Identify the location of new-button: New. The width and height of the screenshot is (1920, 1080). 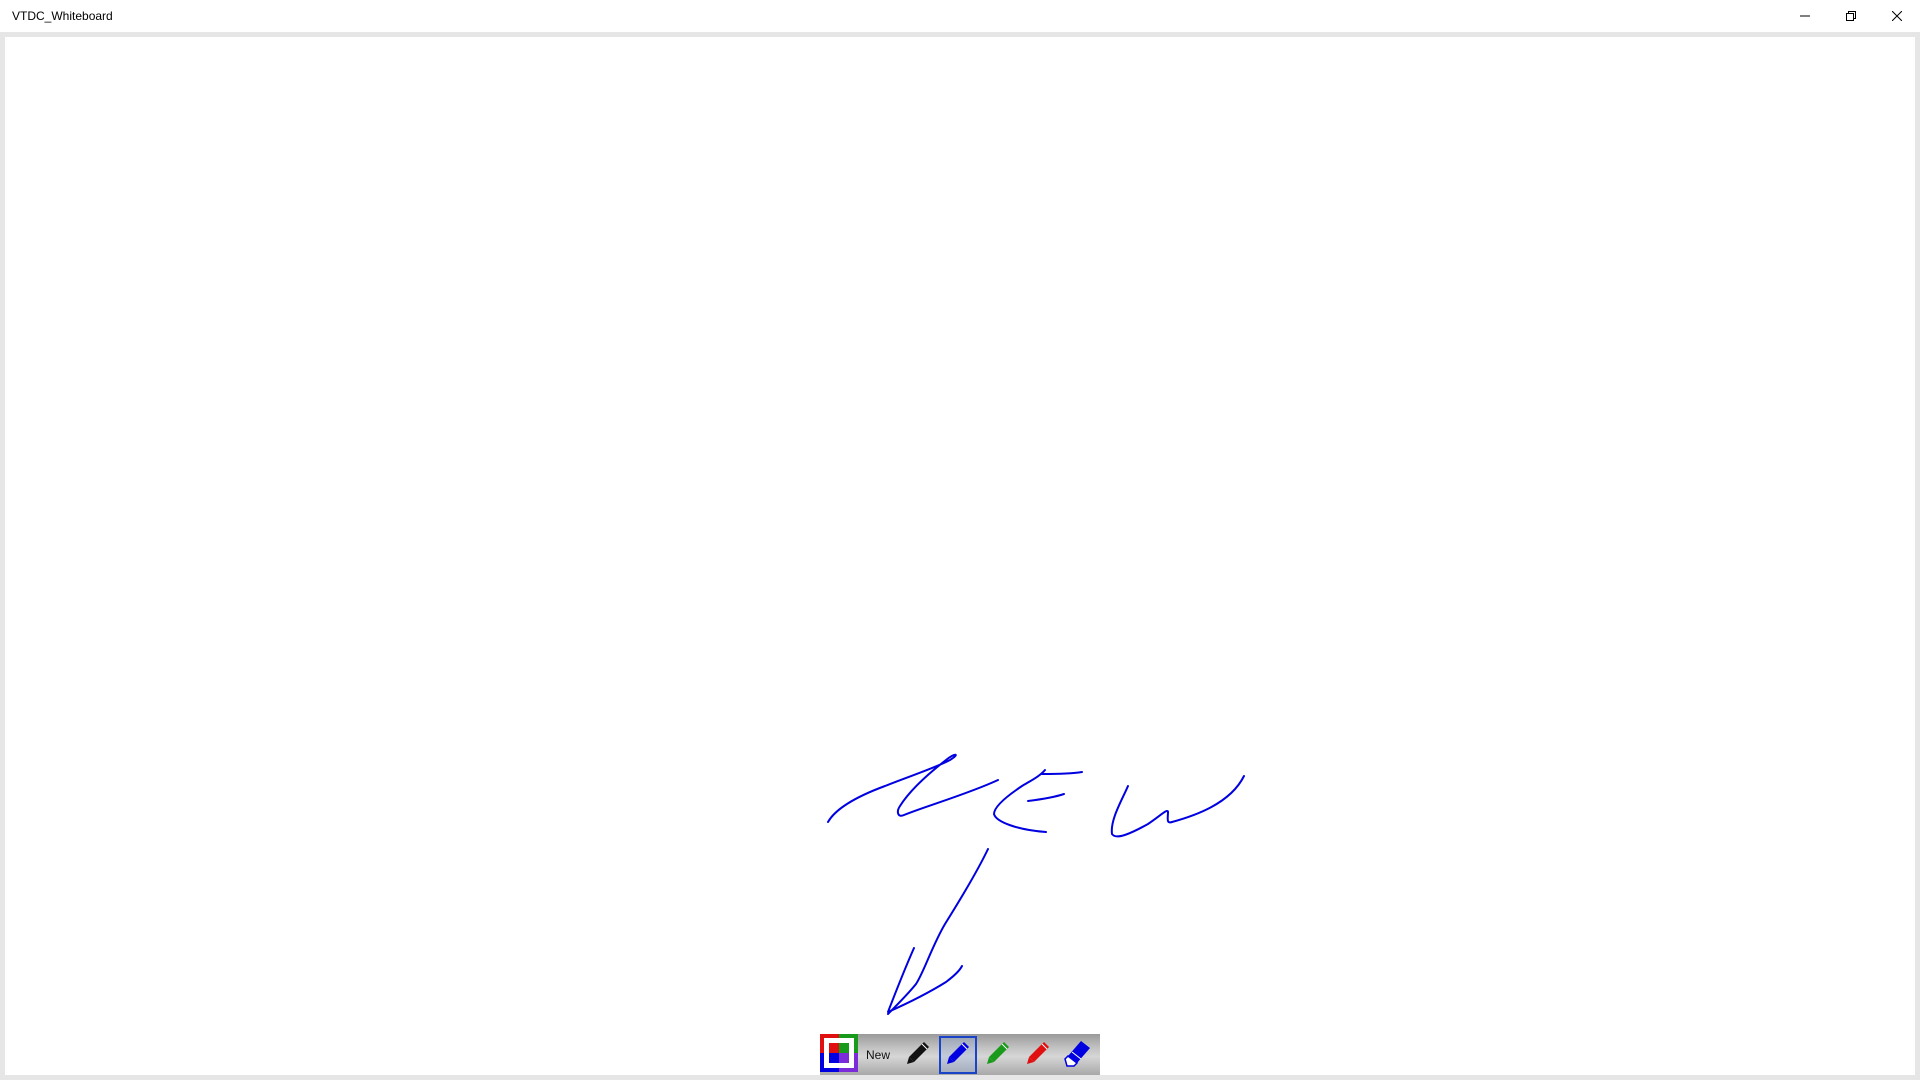
(878, 1055).